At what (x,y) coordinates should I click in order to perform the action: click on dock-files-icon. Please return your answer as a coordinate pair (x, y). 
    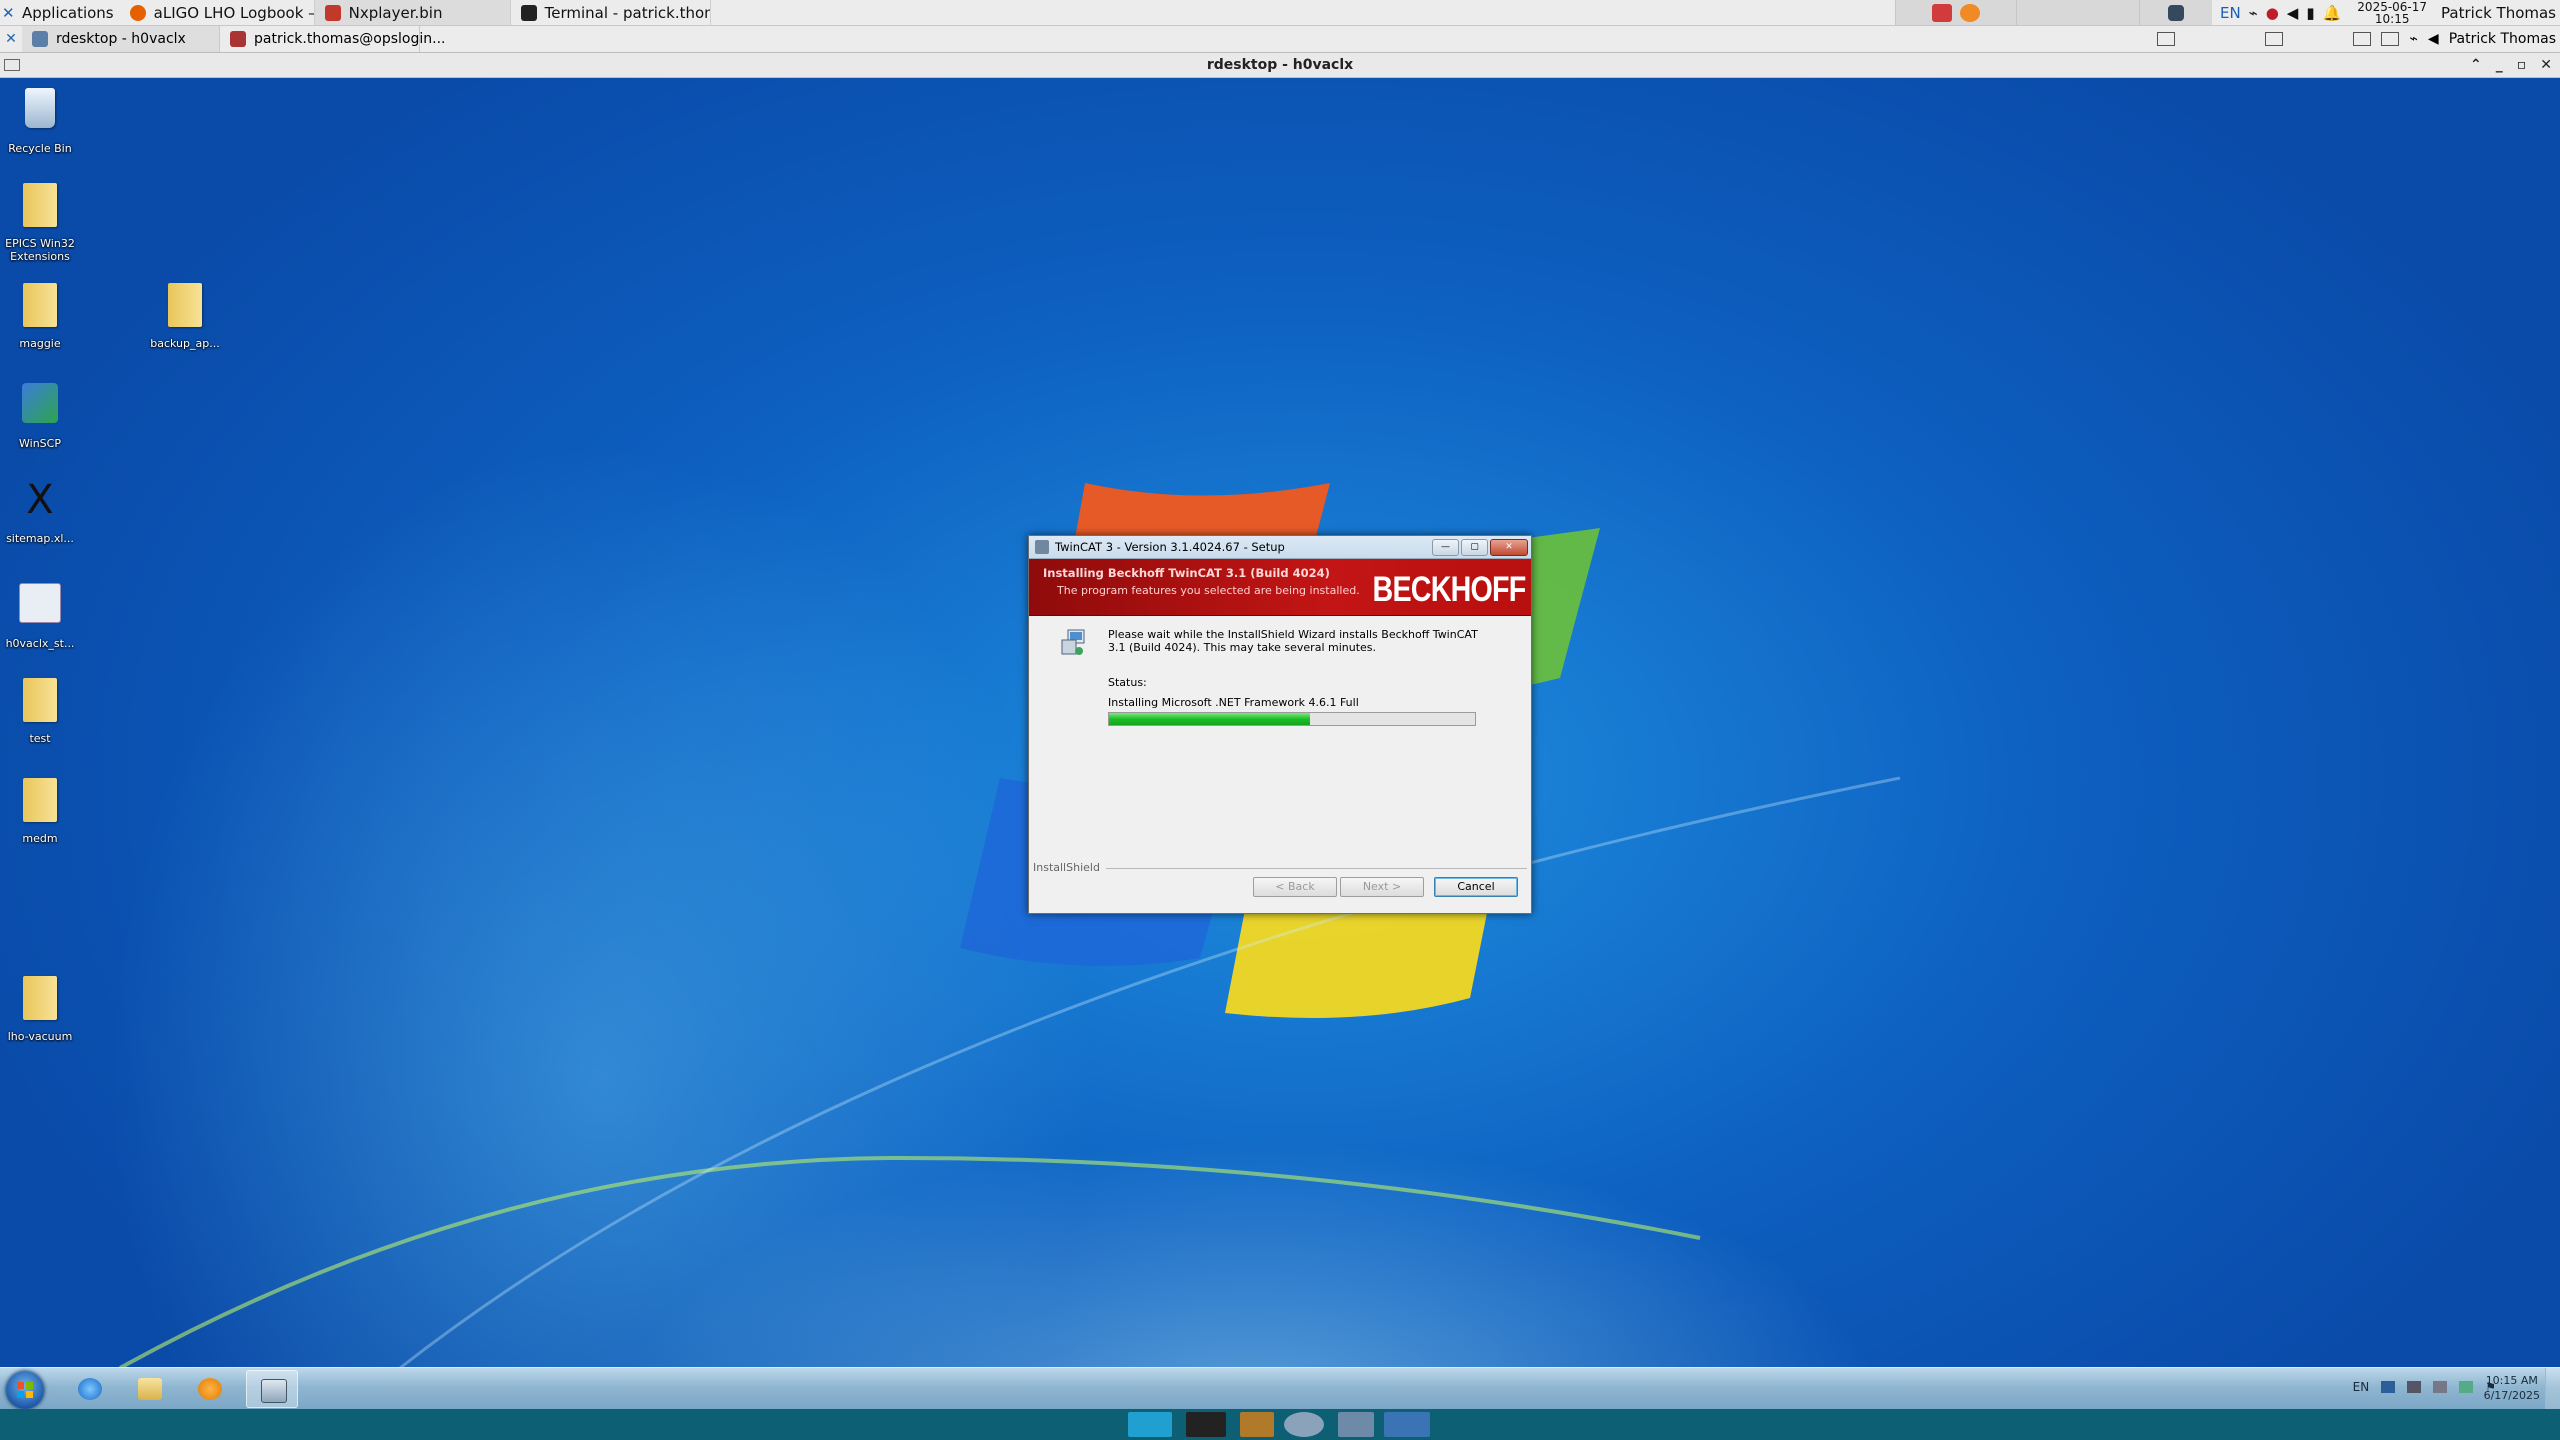
    Looking at the image, I should click on (1257, 1424).